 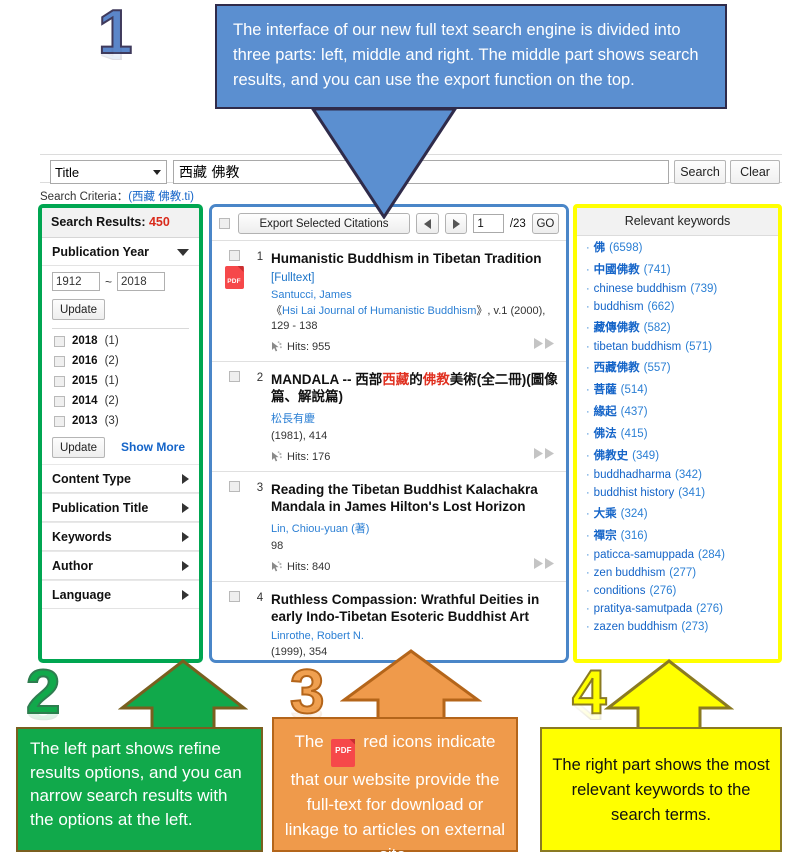 What do you see at coordinates (600, 247) in the screenshot?
I see `keyword-term: 佛` at bounding box center [600, 247].